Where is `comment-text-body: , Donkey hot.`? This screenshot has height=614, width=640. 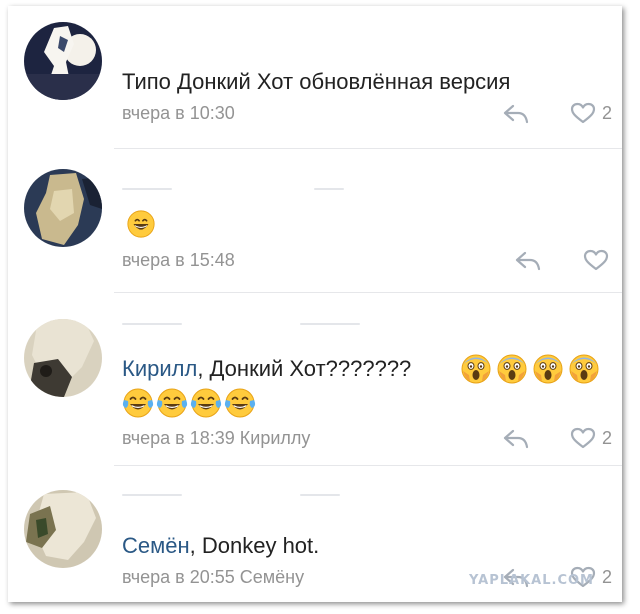 comment-text-body: , Donkey hot. is located at coordinates (254, 545).